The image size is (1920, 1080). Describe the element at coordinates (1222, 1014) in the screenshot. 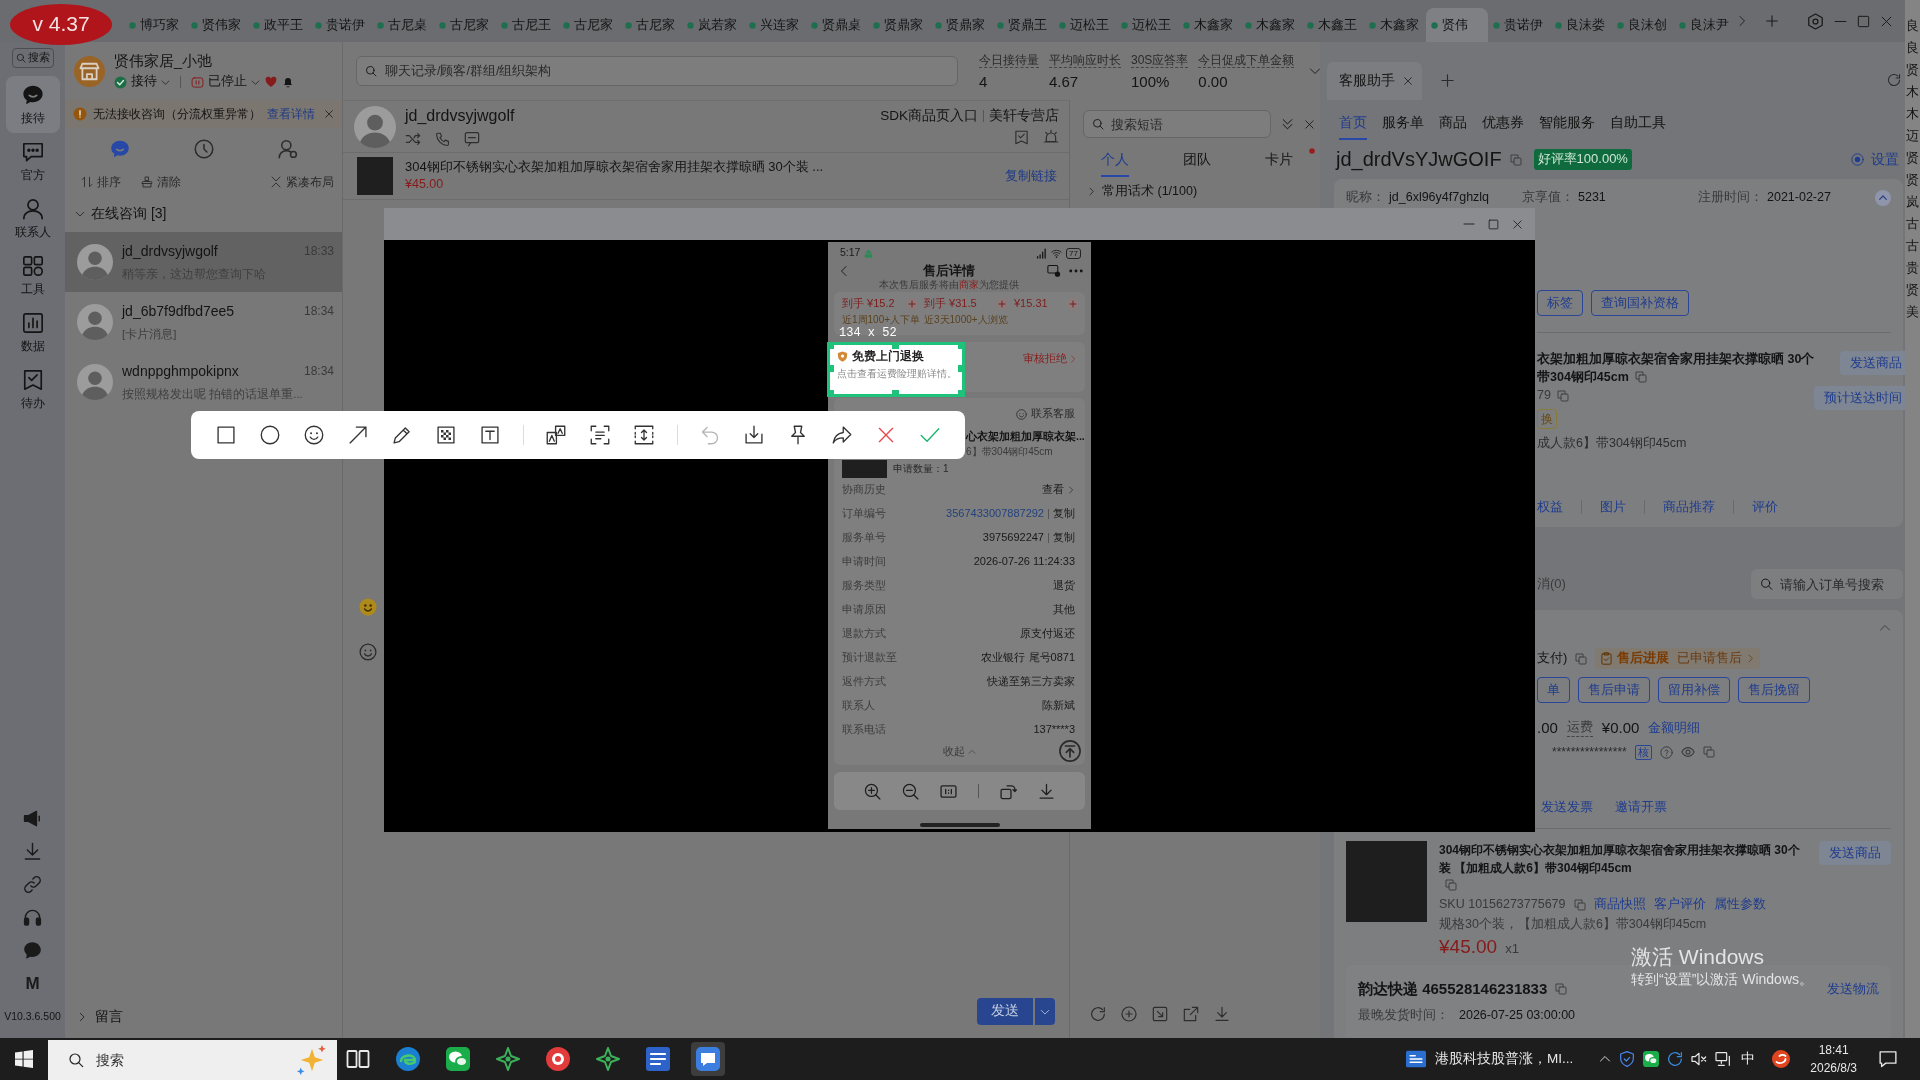

I see `download-icon` at that location.